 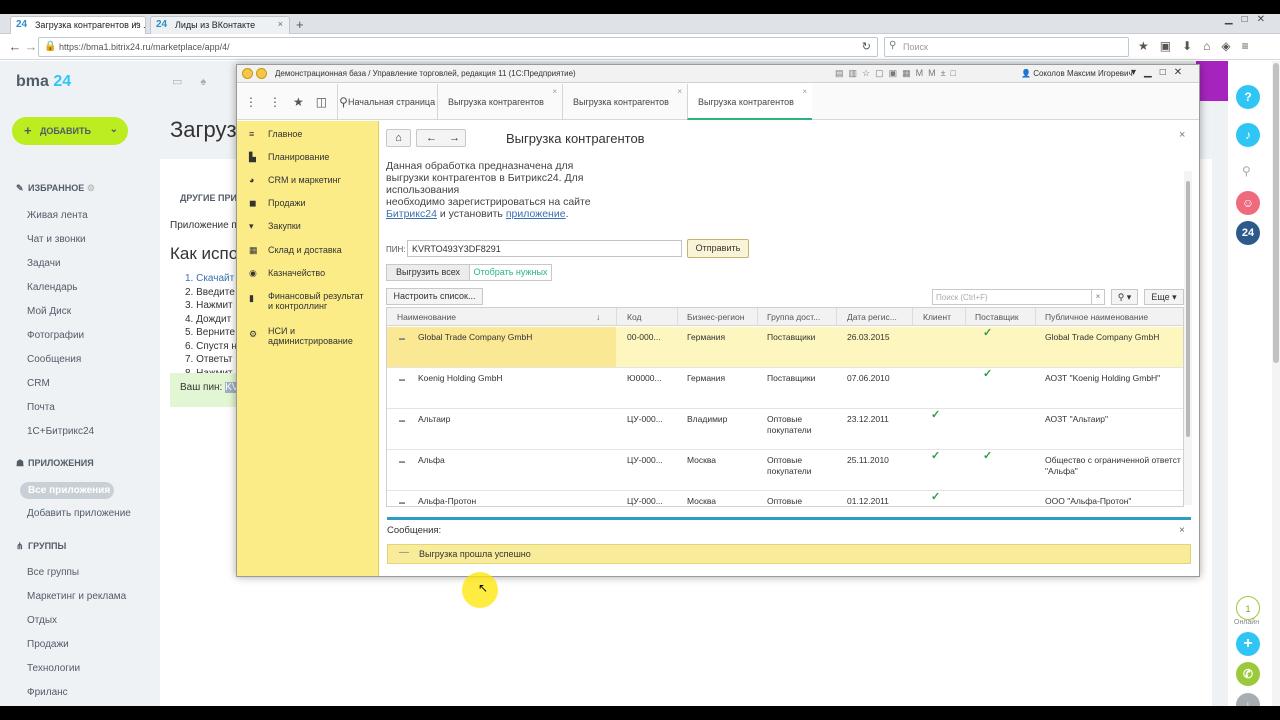 What do you see at coordinates (544, 248) in the screenshot?
I see `pin-input: KVRTO493Y3DF8291` at bounding box center [544, 248].